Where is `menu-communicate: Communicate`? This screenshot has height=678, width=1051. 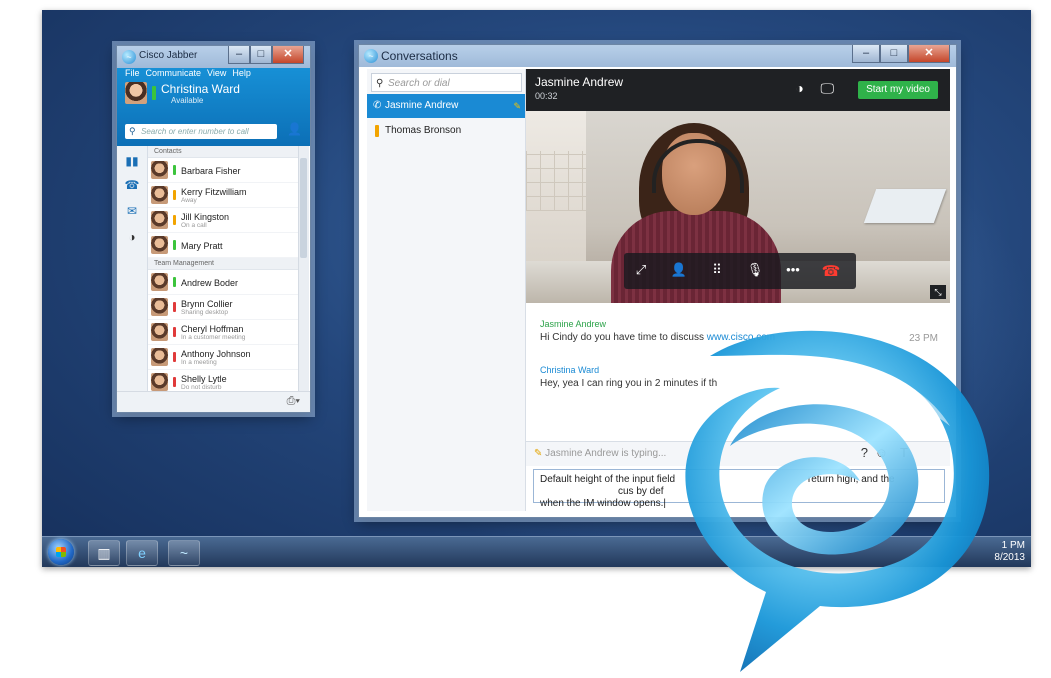 menu-communicate: Communicate is located at coordinates (174, 73).